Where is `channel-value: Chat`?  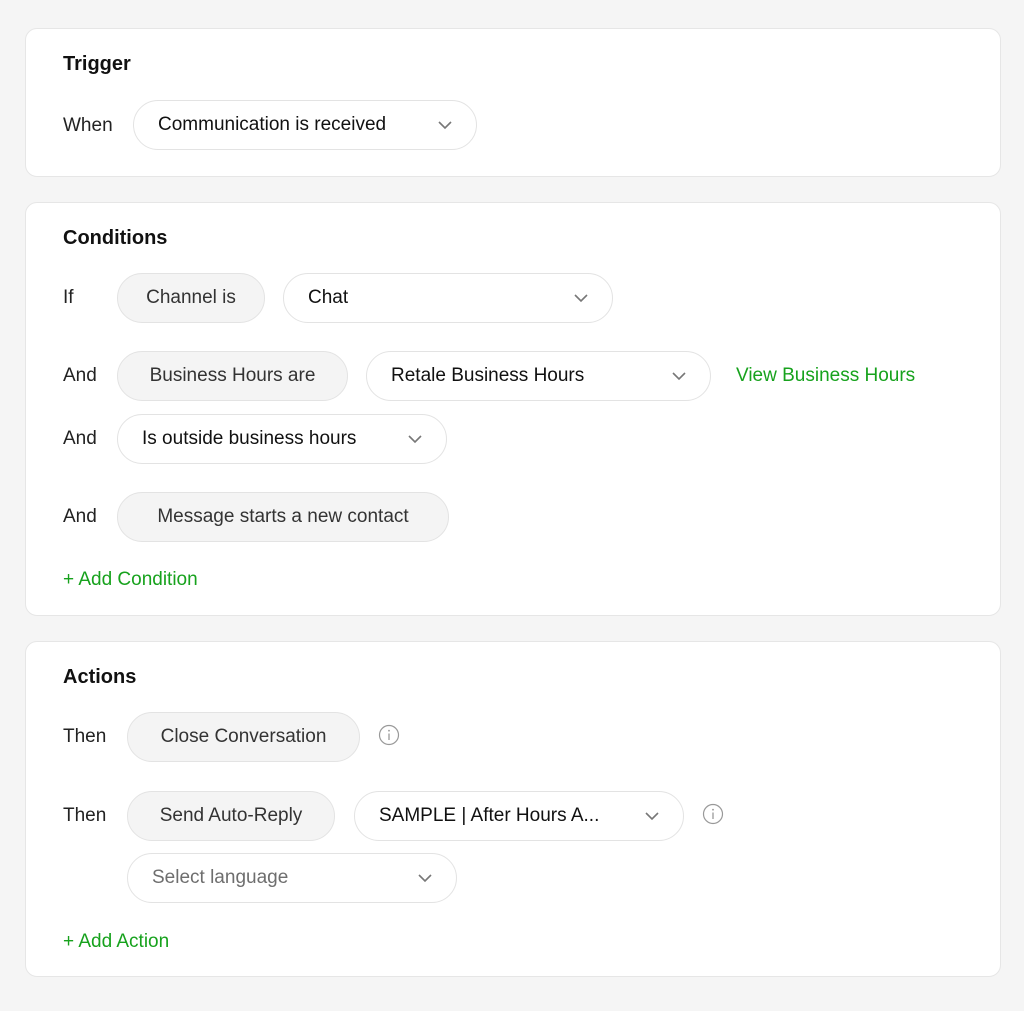
channel-value: Chat is located at coordinates (328, 297).